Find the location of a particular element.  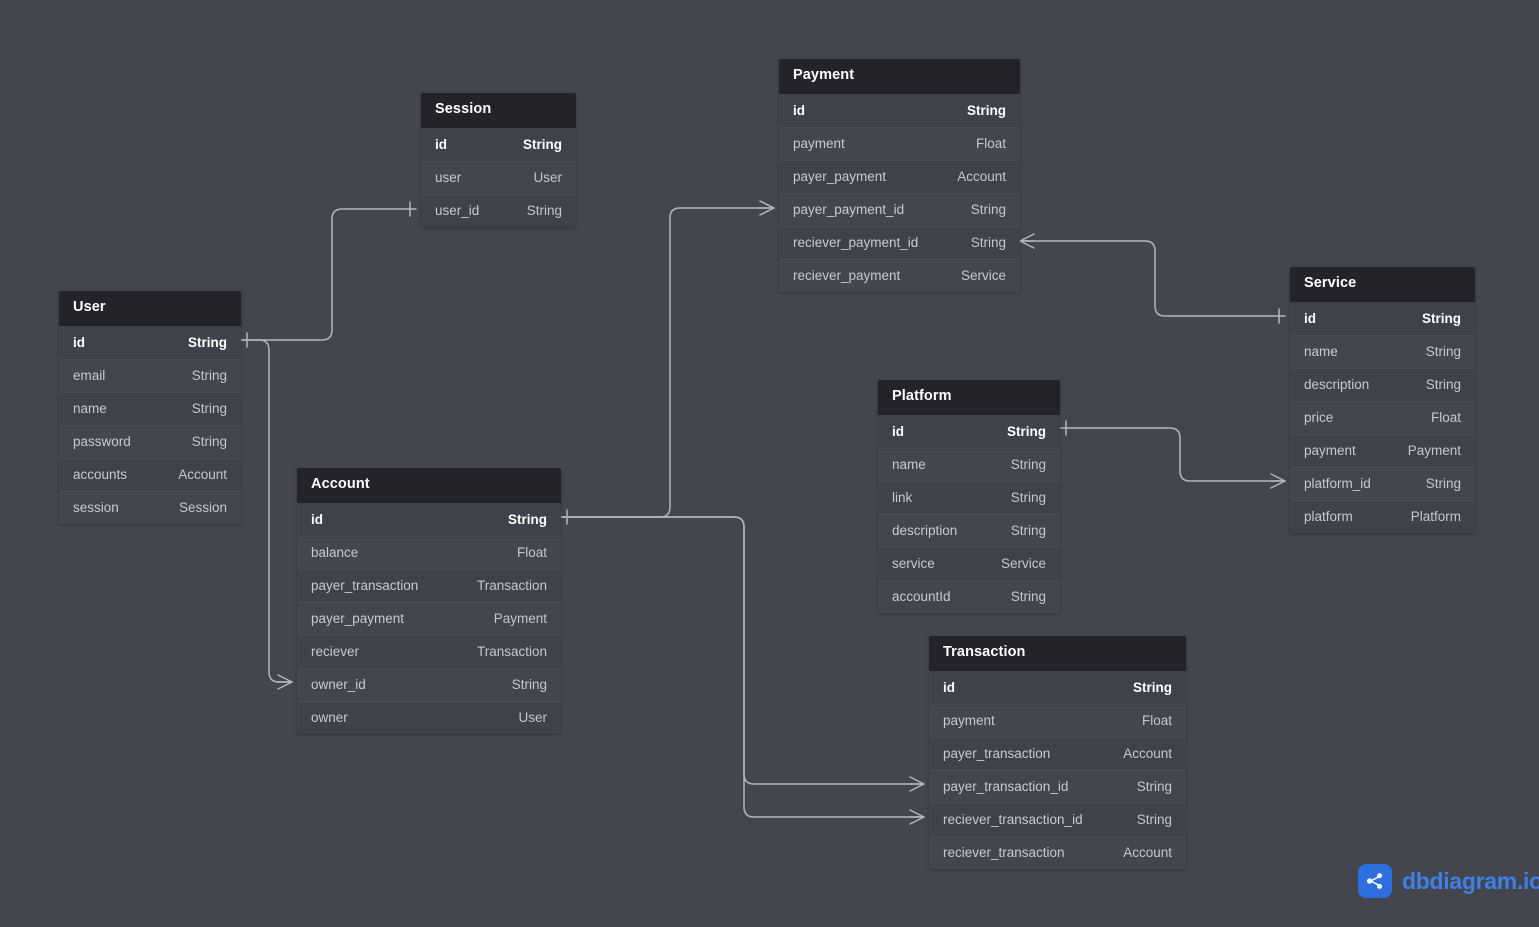

field-row: payer_payment Payment is located at coordinates (429, 618).